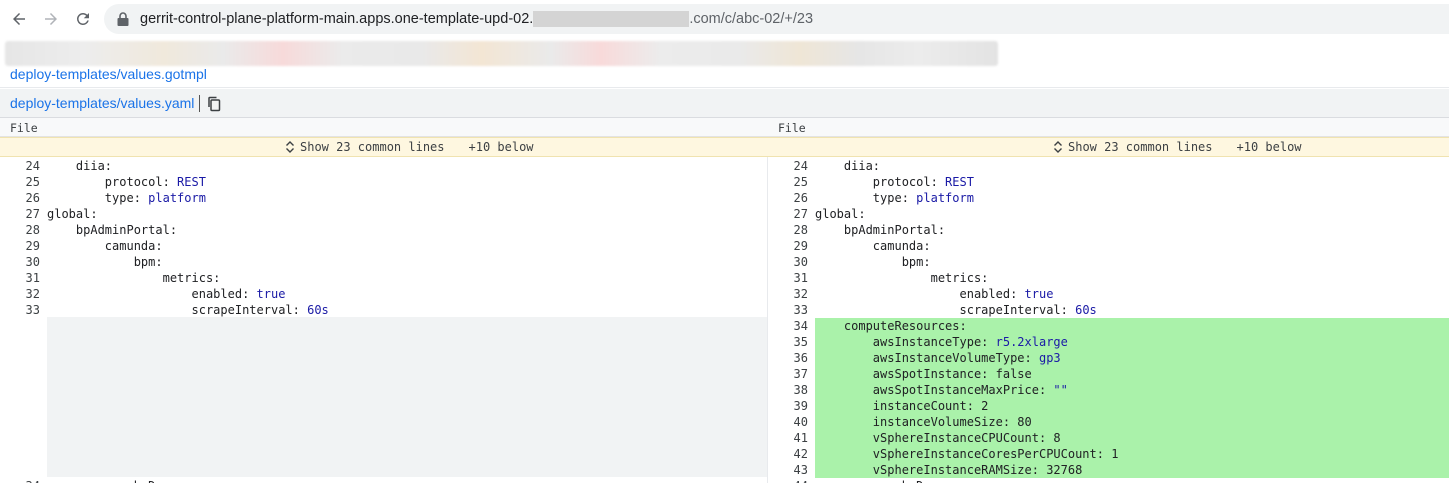 This screenshot has width=1449, height=483. I want to click on right-diff-line: 35 awsInstanceType: r5.2xlarge, so click(1108, 342).